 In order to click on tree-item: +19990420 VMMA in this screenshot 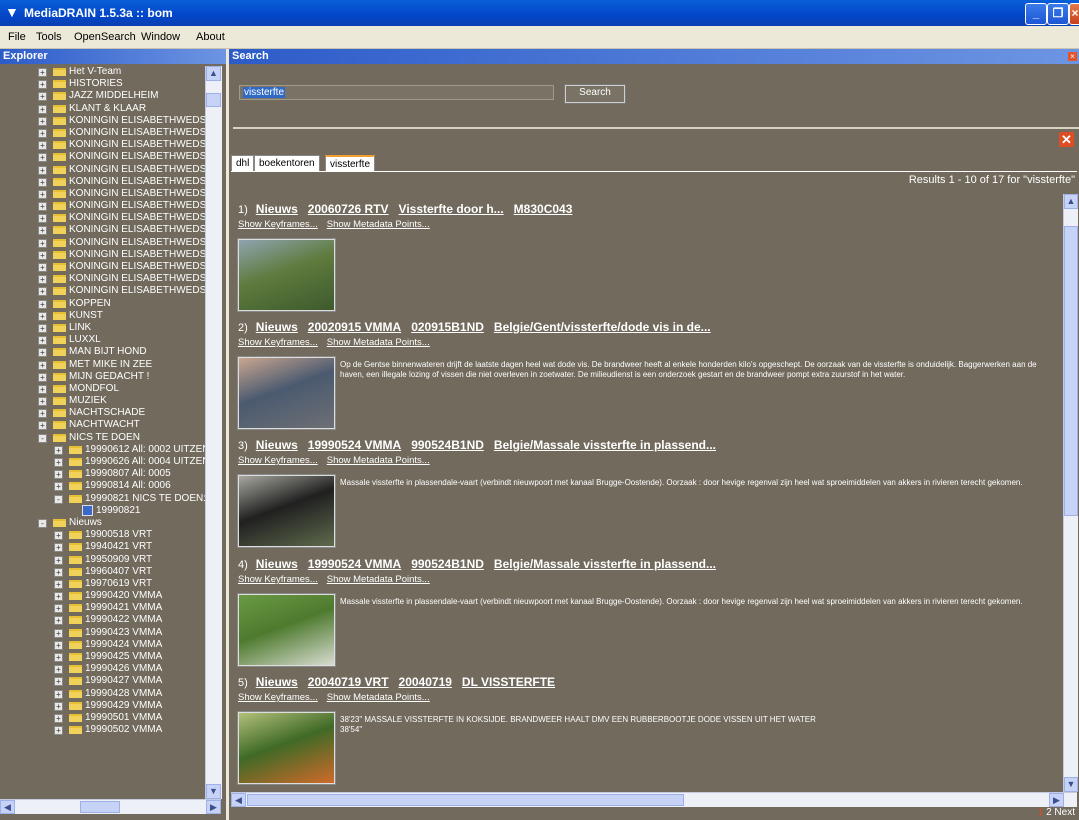, I will do `click(102, 596)`.